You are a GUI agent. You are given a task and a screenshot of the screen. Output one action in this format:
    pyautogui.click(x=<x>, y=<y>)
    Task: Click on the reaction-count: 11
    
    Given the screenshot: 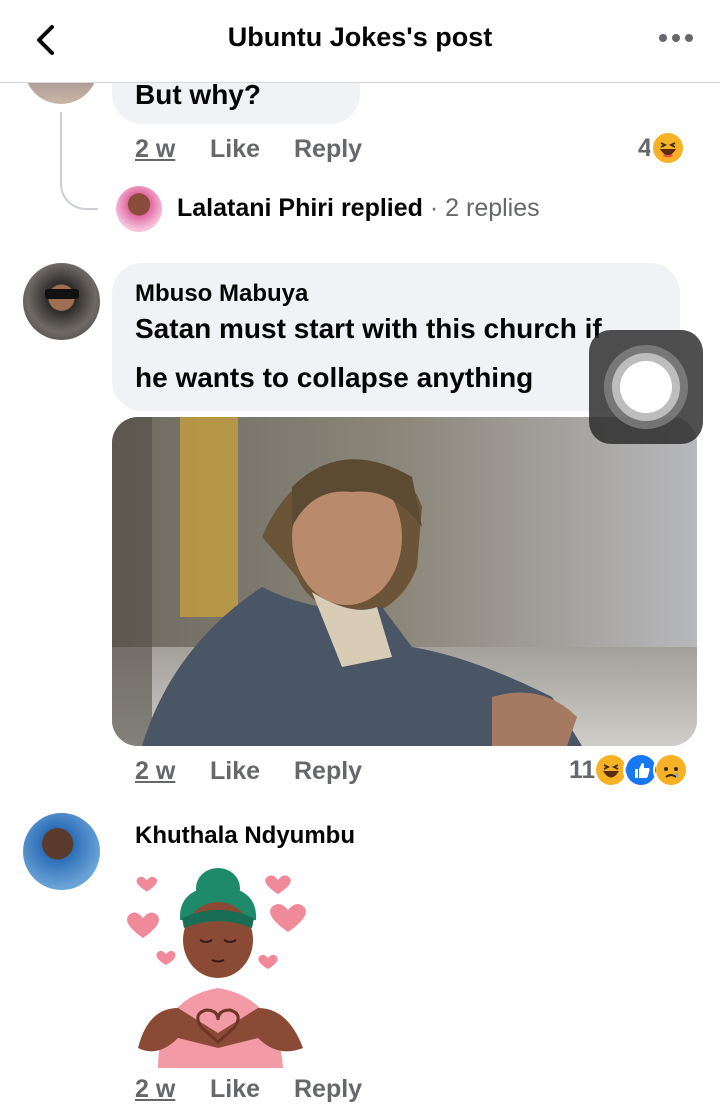 What is the action you would take?
    pyautogui.click(x=582, y=769)
    